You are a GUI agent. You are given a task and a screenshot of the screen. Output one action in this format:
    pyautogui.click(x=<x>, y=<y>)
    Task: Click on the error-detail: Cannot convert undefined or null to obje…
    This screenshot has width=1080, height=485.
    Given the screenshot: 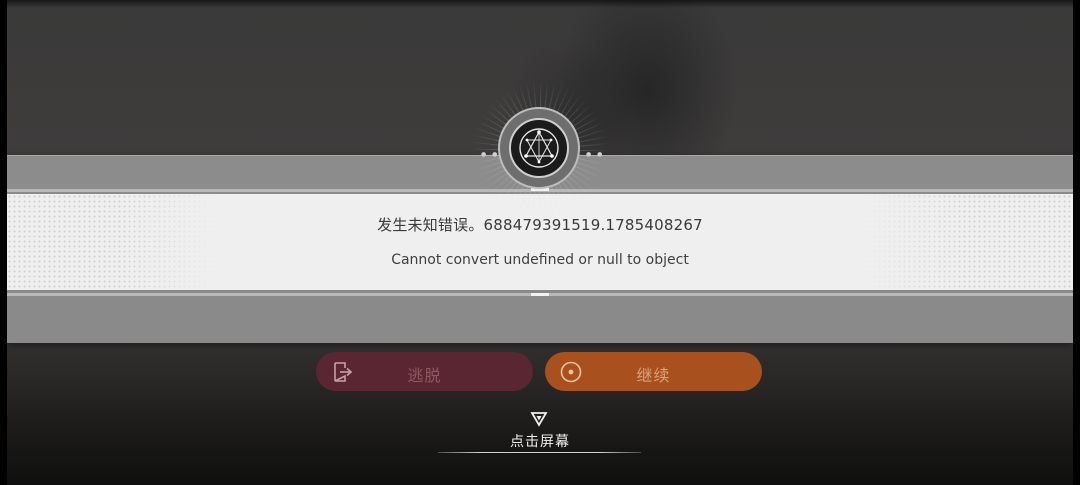 What is the action you would take?
    pyautogui.click(x=540, y=260)
    